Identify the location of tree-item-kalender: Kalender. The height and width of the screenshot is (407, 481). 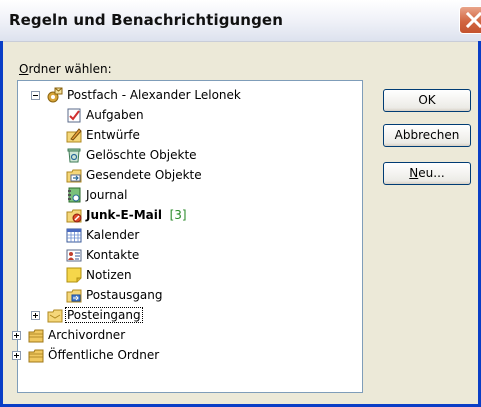
(188, 235).